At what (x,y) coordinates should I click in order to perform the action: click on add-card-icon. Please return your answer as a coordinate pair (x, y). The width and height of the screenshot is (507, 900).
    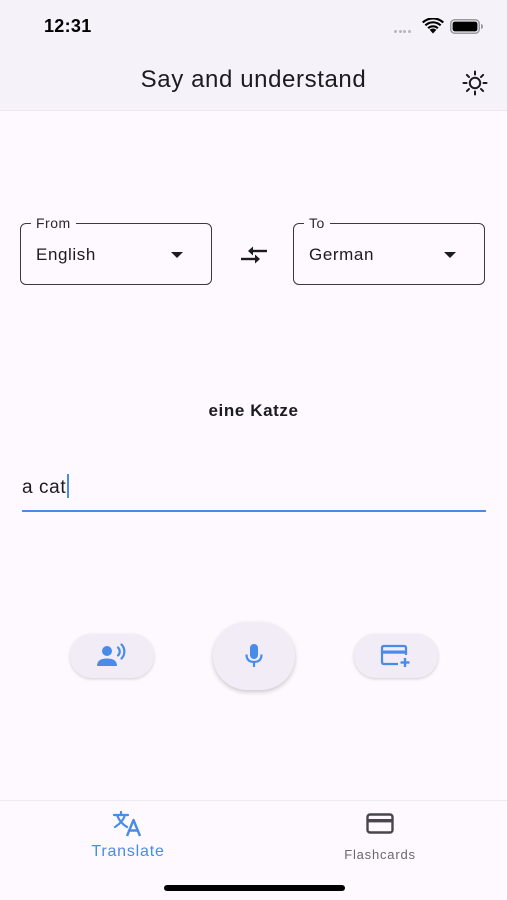
    Looking at the image, I should click on (395, 655).